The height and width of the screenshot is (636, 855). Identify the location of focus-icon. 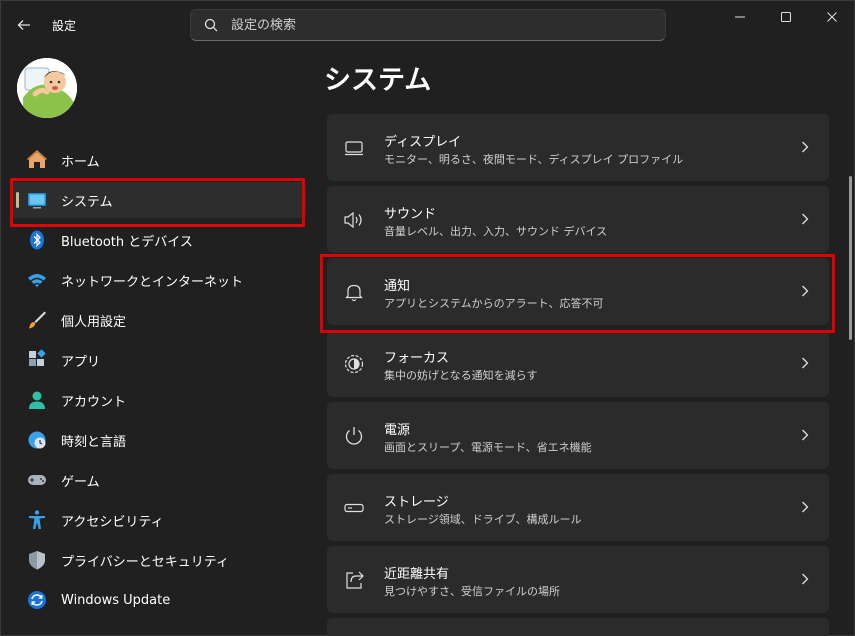
(354, 364).